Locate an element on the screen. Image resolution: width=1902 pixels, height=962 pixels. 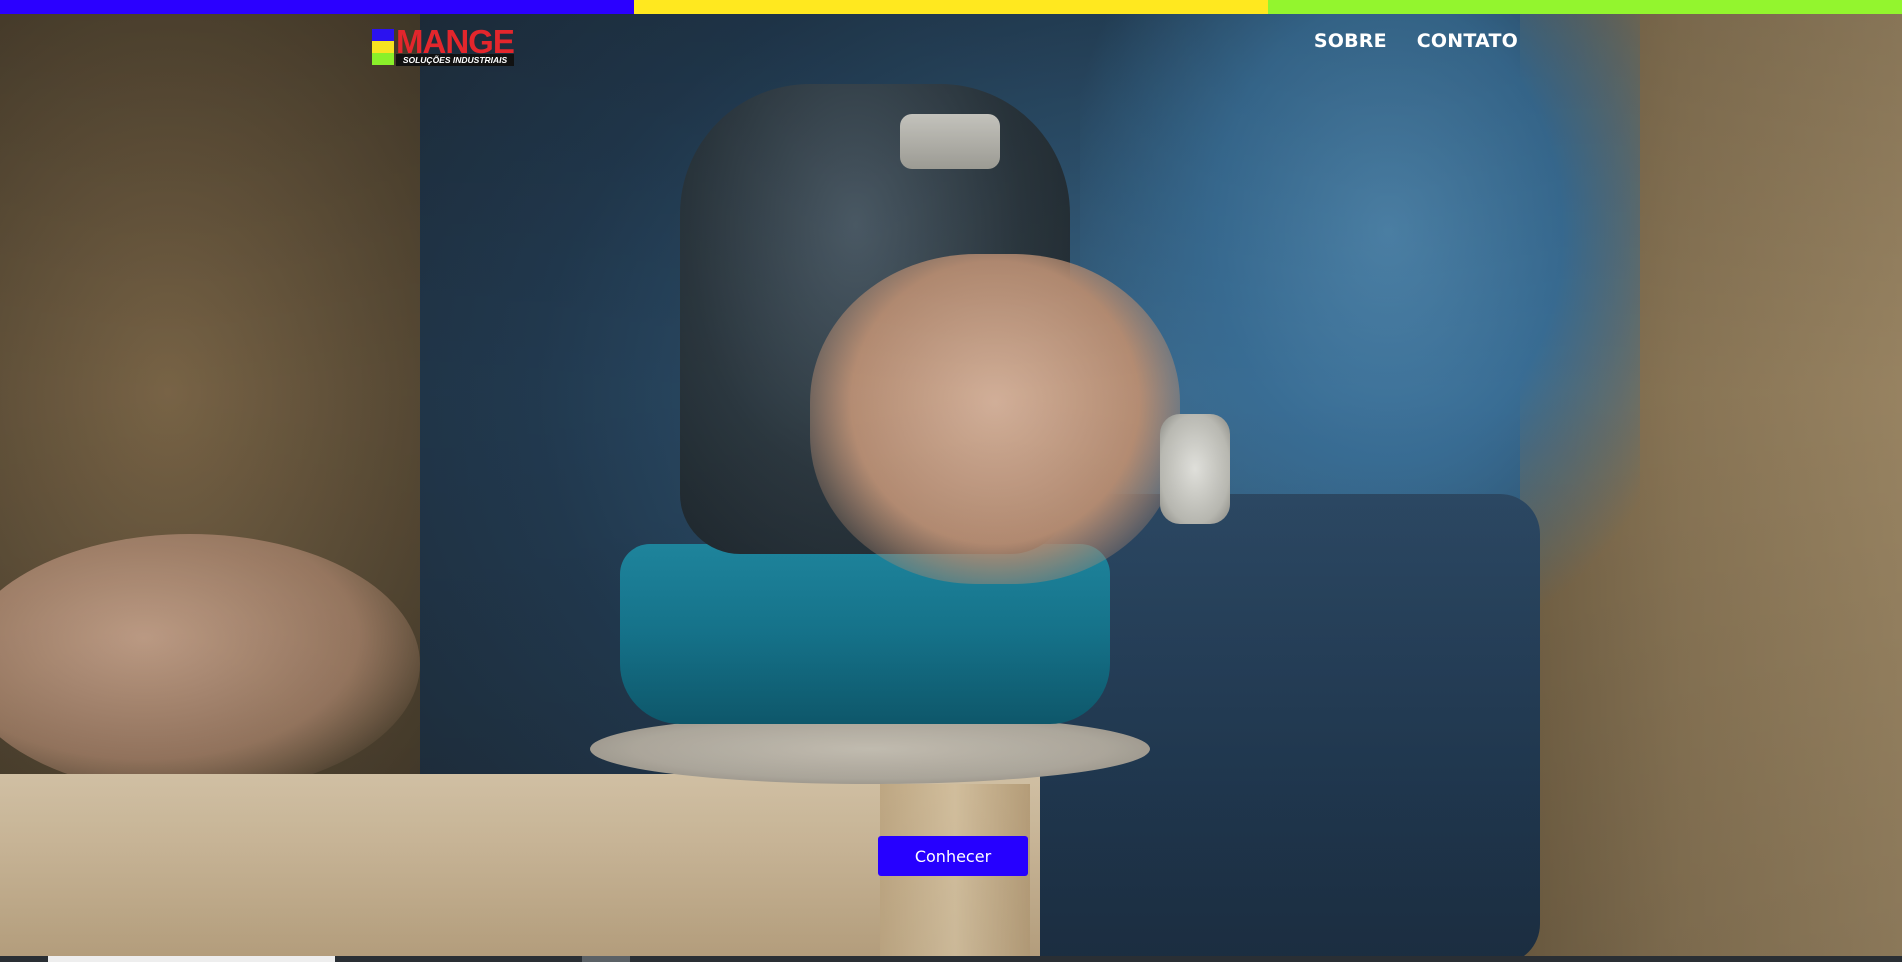
top-bar-blue-segment is located at coordinates (317, 7).